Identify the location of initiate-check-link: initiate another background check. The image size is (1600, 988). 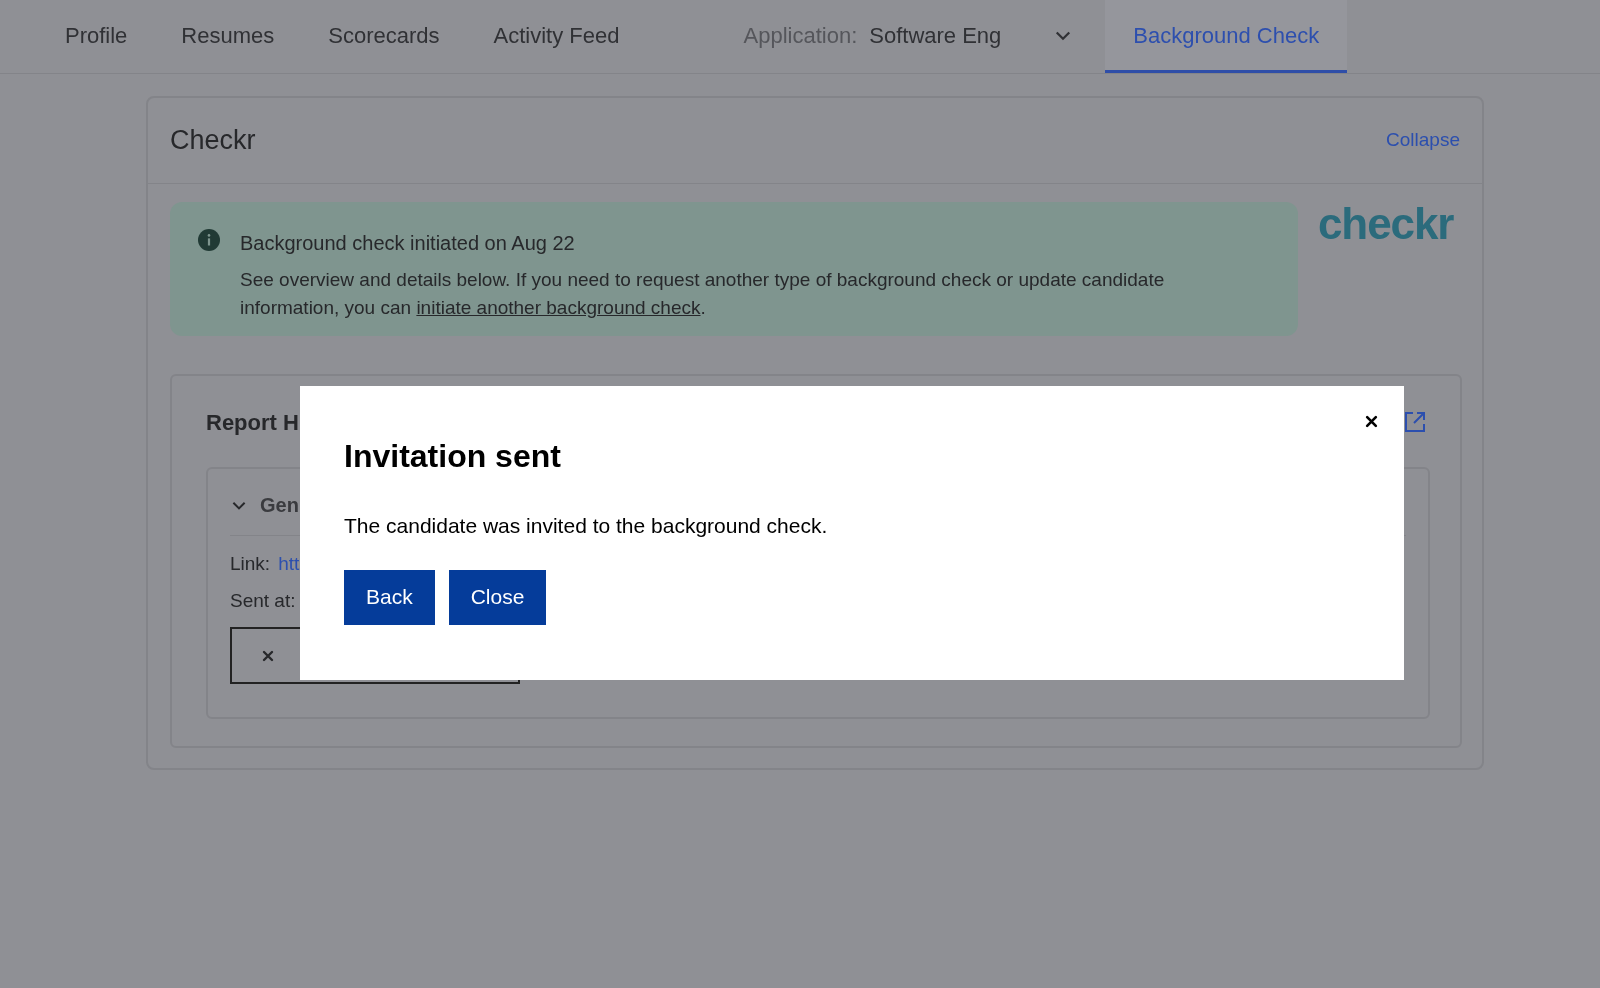
(558, 307).